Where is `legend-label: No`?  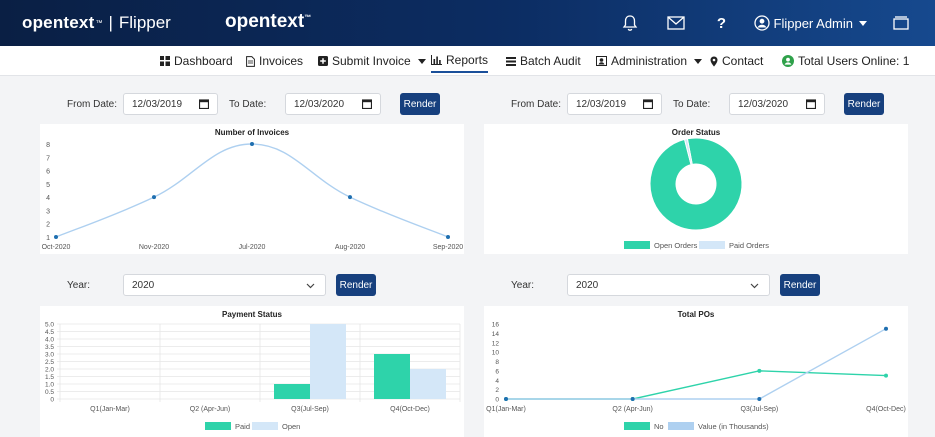 legend-label: No is located at coordinates (659, 426).